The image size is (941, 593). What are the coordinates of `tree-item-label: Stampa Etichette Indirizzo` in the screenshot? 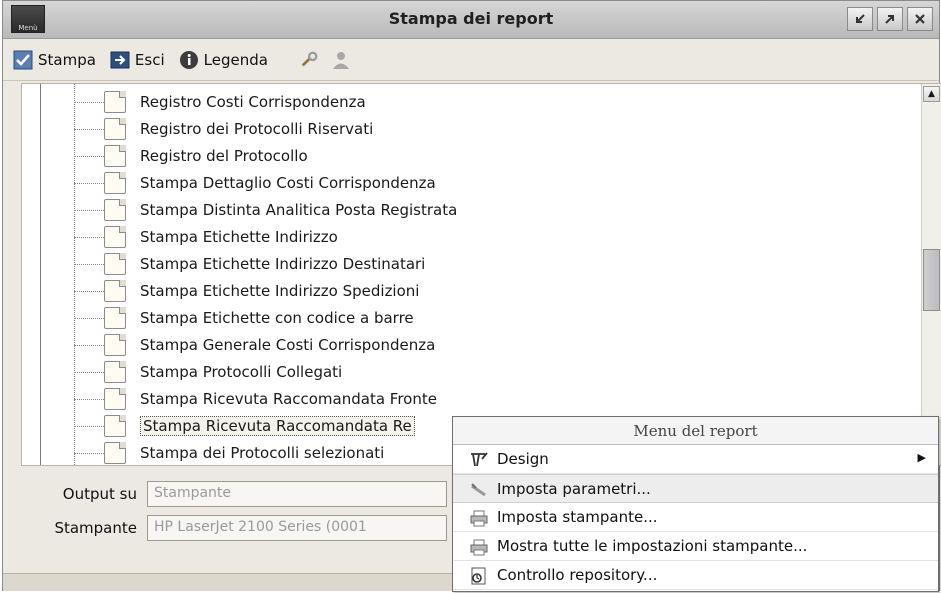 It's located at (239, 237).